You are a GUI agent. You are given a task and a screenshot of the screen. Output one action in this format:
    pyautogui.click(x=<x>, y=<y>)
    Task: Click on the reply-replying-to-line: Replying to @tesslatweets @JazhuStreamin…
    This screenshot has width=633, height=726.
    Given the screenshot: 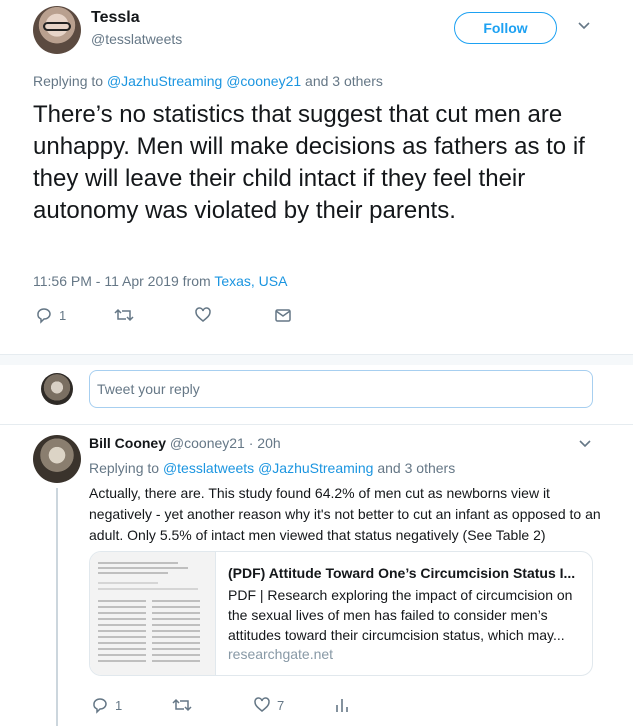 What is the action you would take?
    pyautogui.click(x=272, y=468)
    